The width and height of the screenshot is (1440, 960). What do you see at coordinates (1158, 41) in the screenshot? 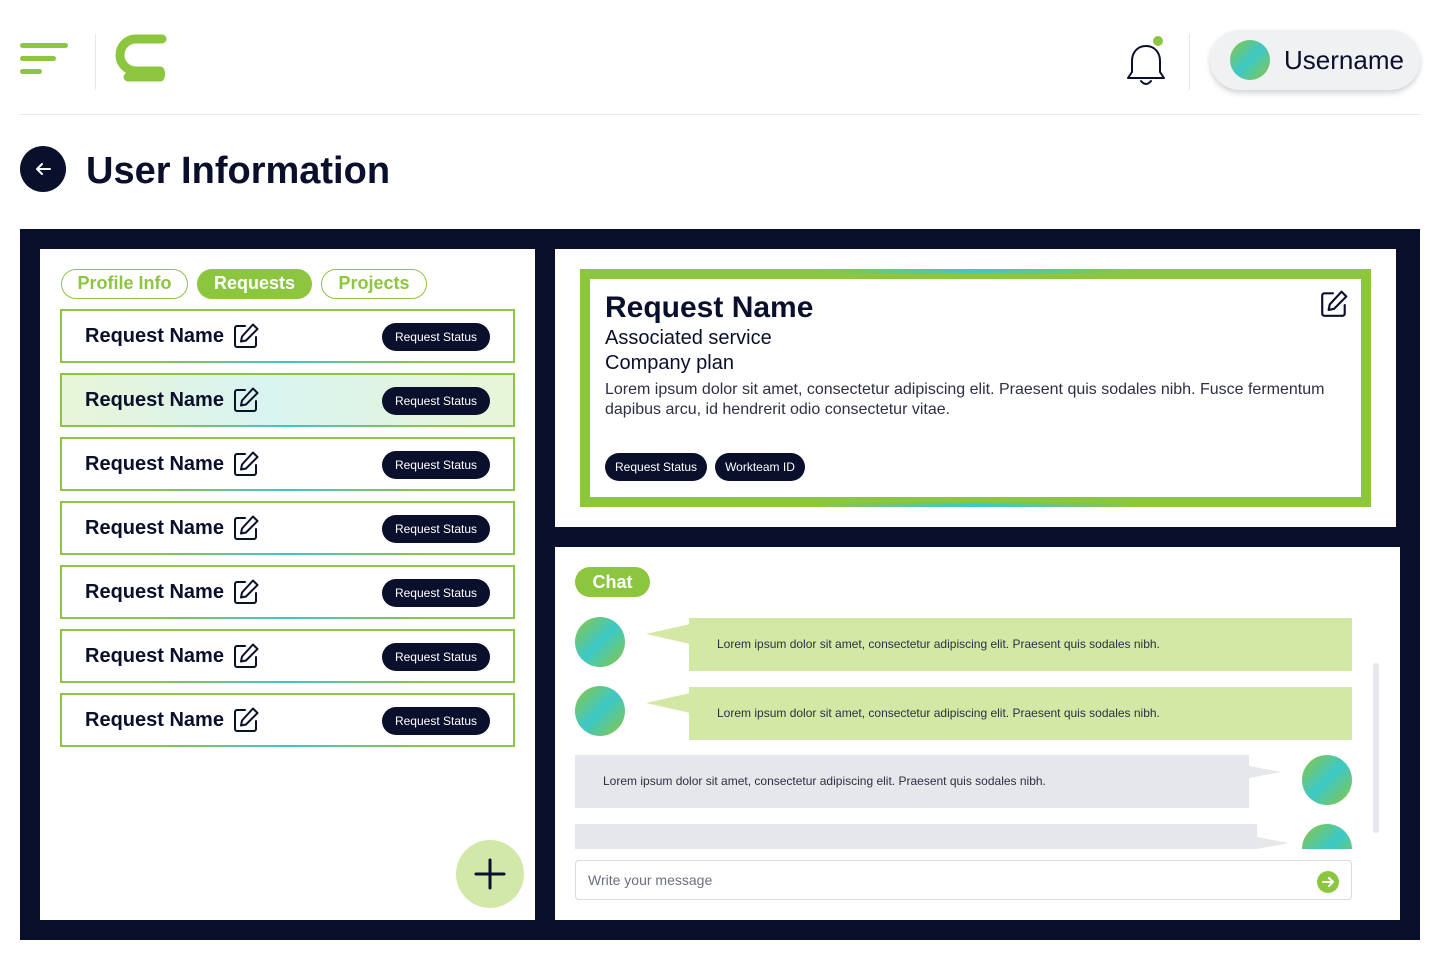
I see `notification-dot` at bounding box center [1158, 41].